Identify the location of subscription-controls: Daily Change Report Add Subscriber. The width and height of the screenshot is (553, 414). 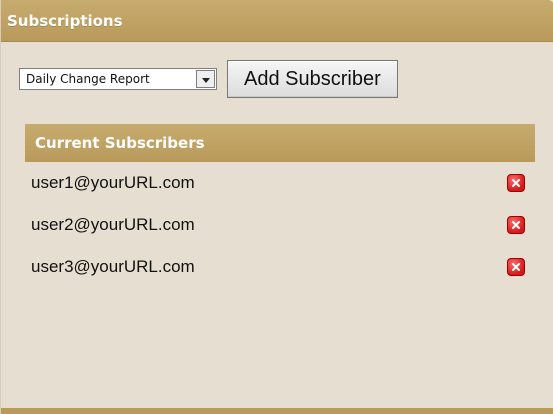
(208, 79).